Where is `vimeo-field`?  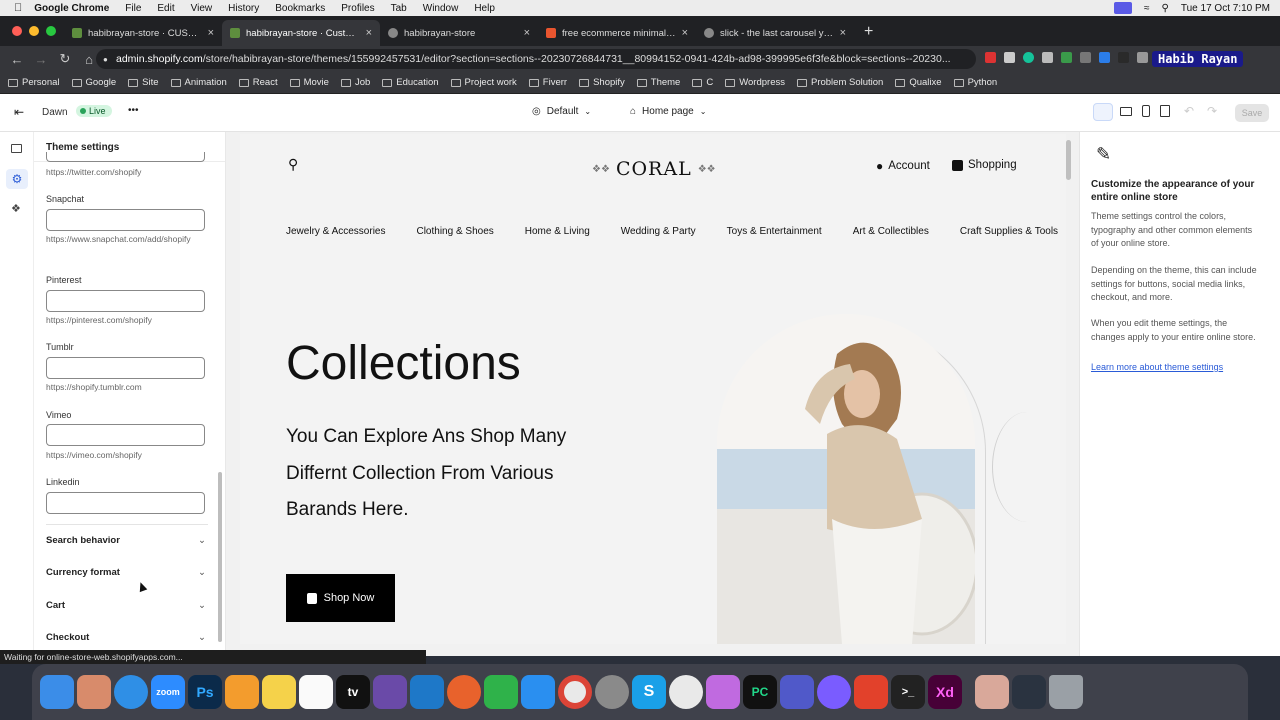 vimeo-field is located at coordinates (125, 435).